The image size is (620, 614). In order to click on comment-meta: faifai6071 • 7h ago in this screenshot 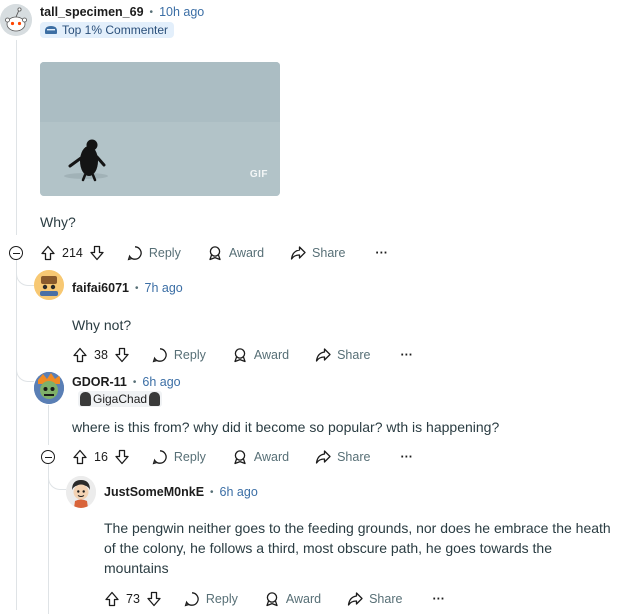, I will do `click(127, 288)`.